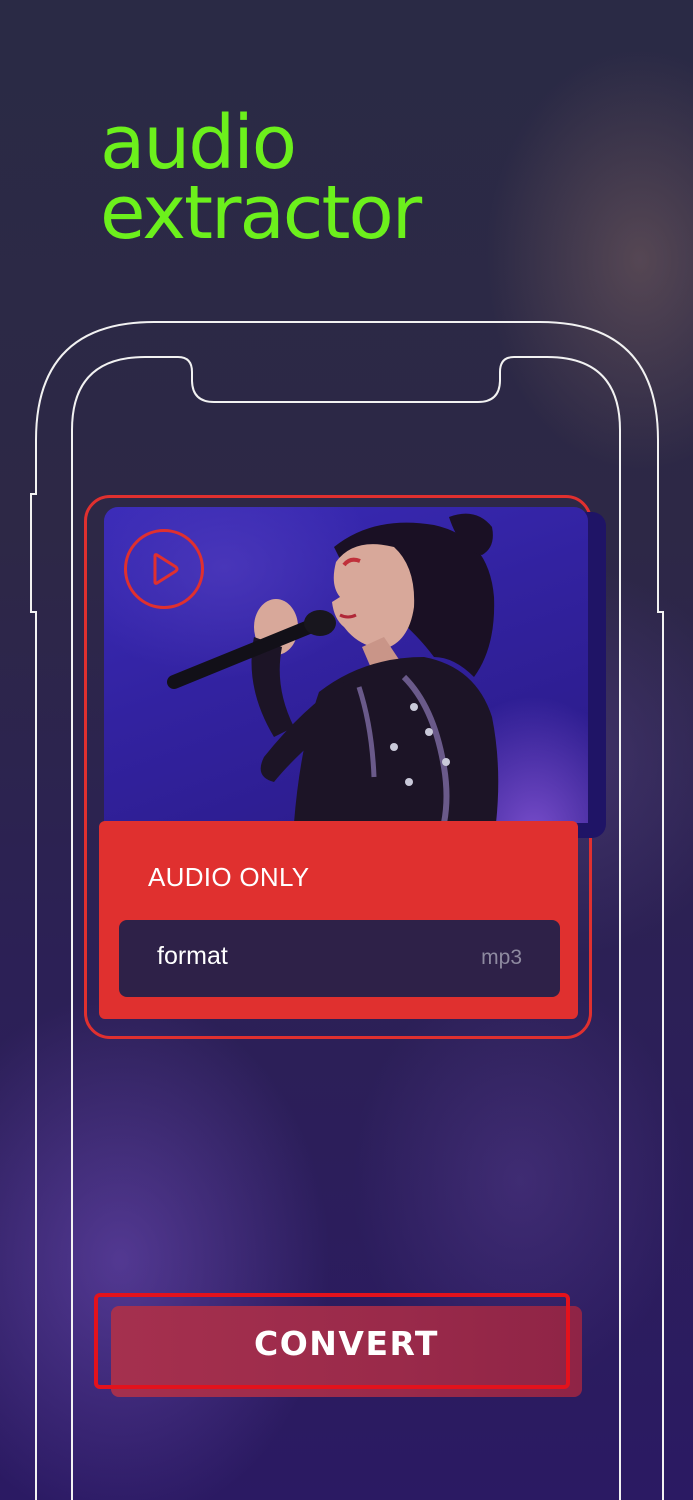 This screenshot has height=1500, width=693. I want to click on mode-label: AUDIO ONLY, so click(229, 877).